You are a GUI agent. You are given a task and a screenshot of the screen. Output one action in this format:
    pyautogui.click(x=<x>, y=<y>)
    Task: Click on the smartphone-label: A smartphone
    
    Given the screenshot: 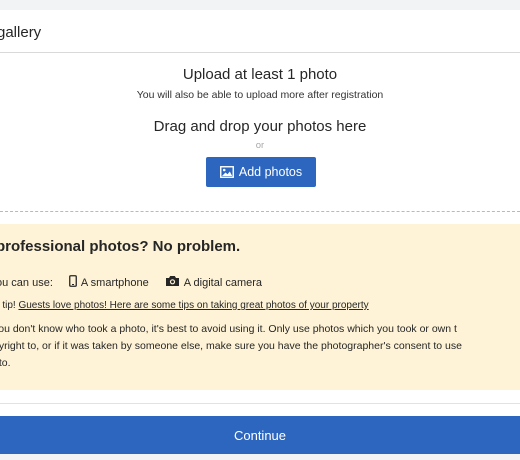 What is the action you would take?
    pyautogui.click(x=114, y=282)
    